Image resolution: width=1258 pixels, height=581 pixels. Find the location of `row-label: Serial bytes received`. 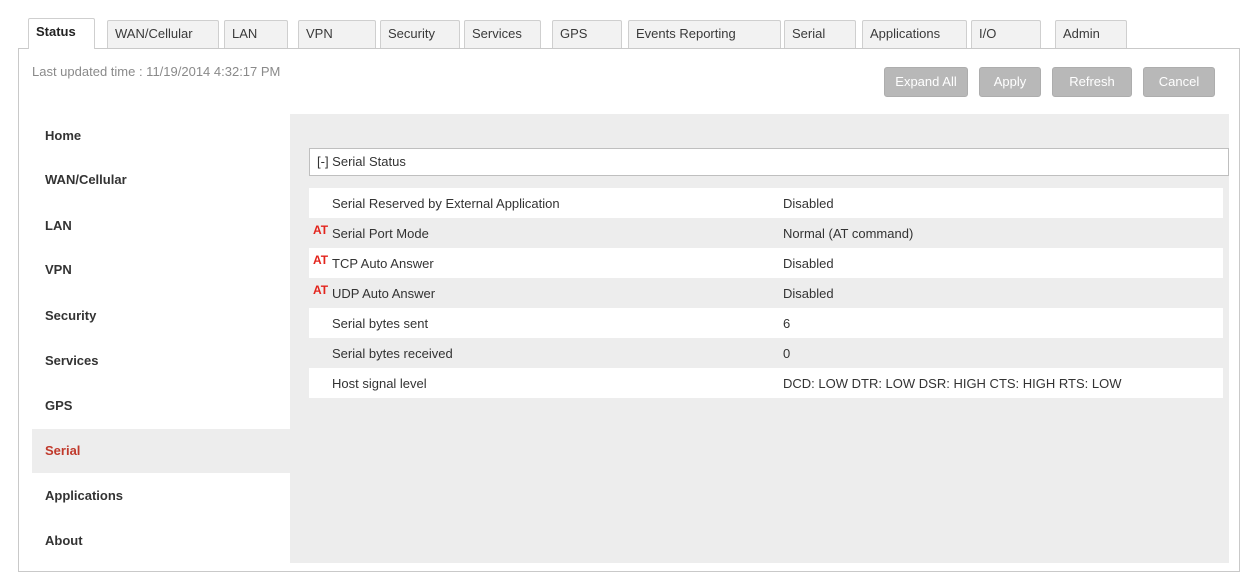

row-label: Serial bytes received is located at coordinates (392, 353).